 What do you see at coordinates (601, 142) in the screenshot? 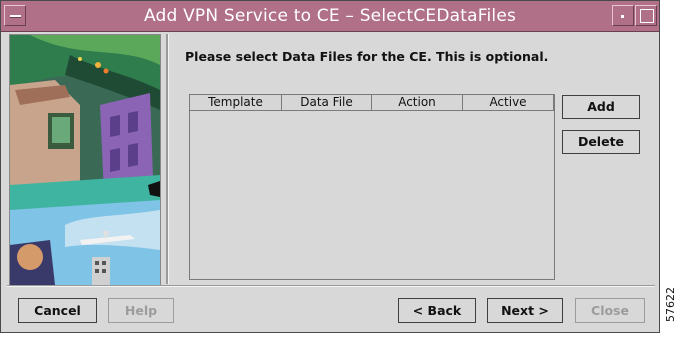
I see `delete-button: Delete` at bounding box center [601, 142].